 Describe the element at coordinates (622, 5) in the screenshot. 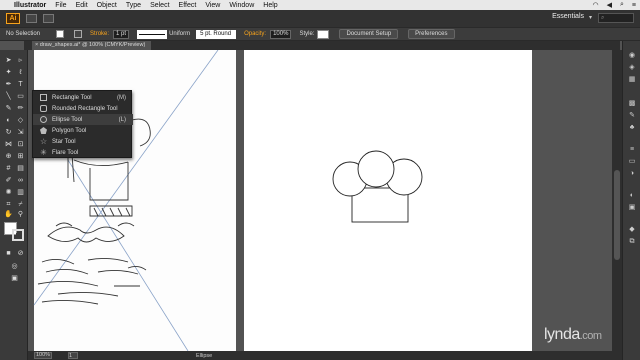

I see `spotlight-icon: ⌕` at that location.